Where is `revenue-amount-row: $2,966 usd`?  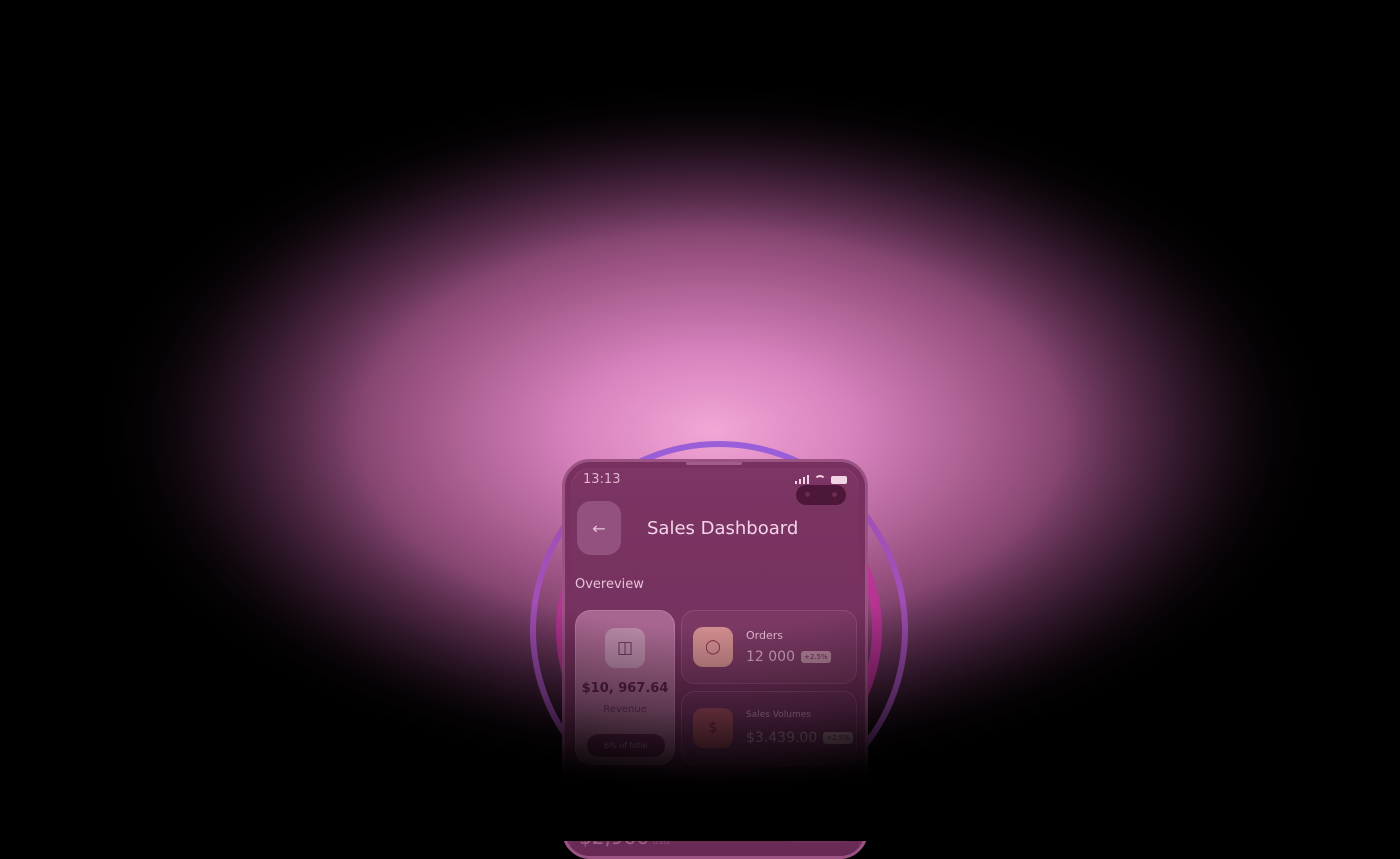
revenue-amount-row: $2,966 usd is located at coordinates (624, 837).